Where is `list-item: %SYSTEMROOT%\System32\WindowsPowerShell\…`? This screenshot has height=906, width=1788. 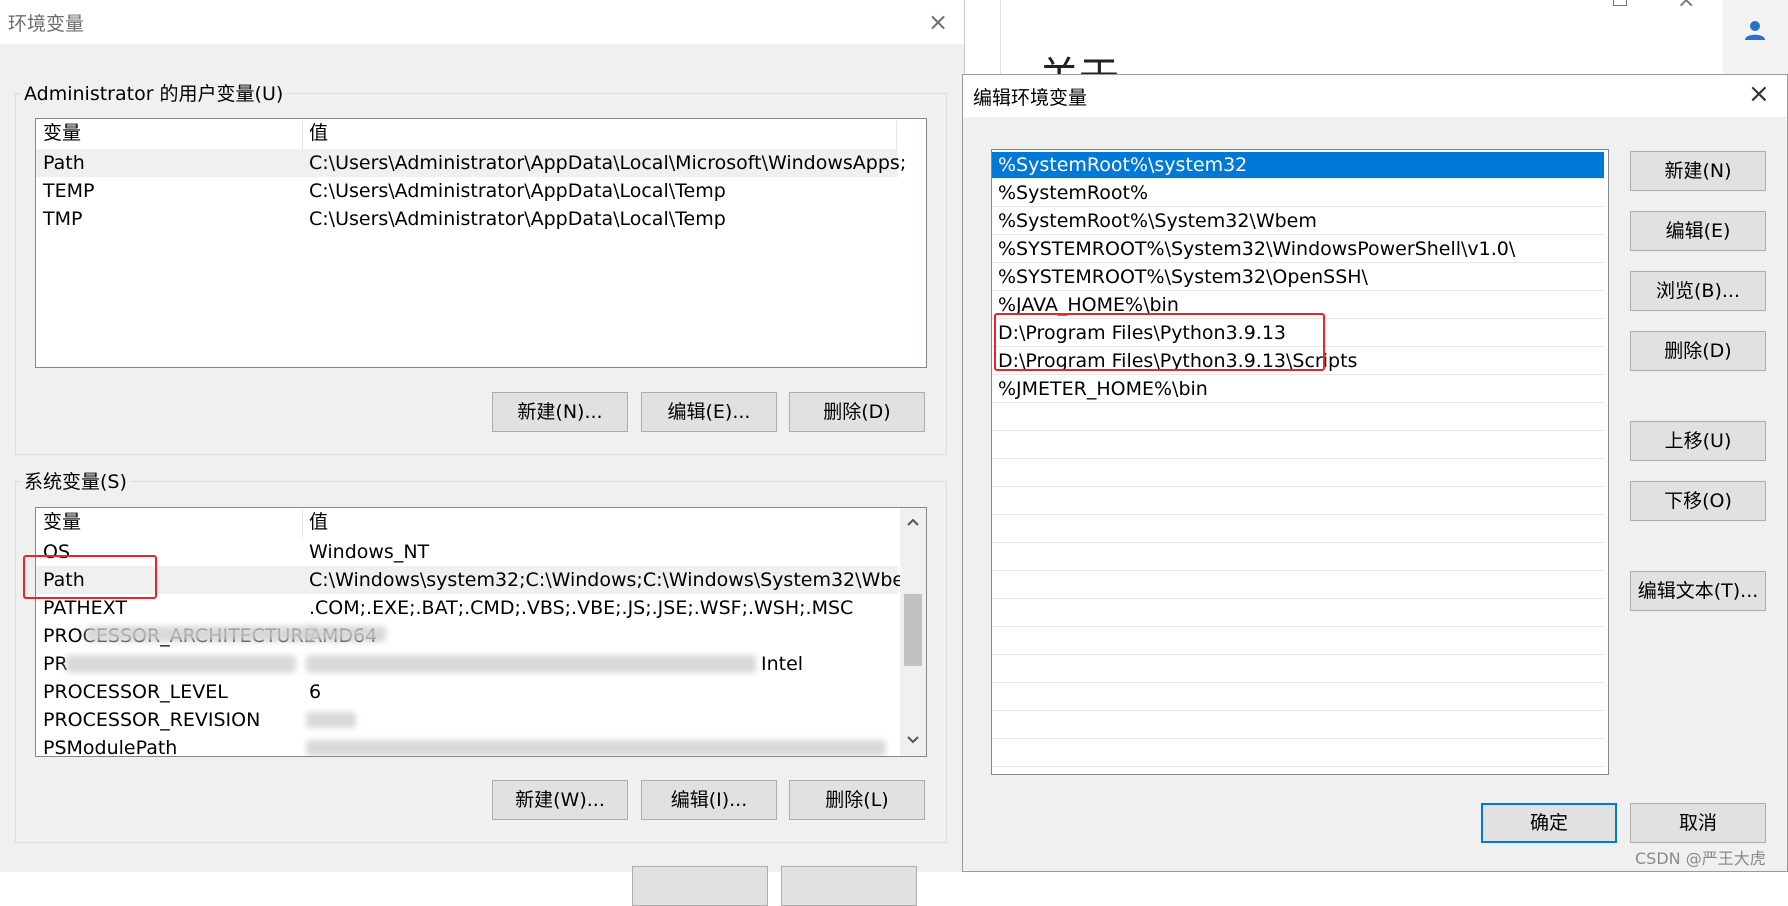
list-item: %SYSTEMROOT%\System32\WindowsPowerShell\… is located at coordinates (1298, 249).